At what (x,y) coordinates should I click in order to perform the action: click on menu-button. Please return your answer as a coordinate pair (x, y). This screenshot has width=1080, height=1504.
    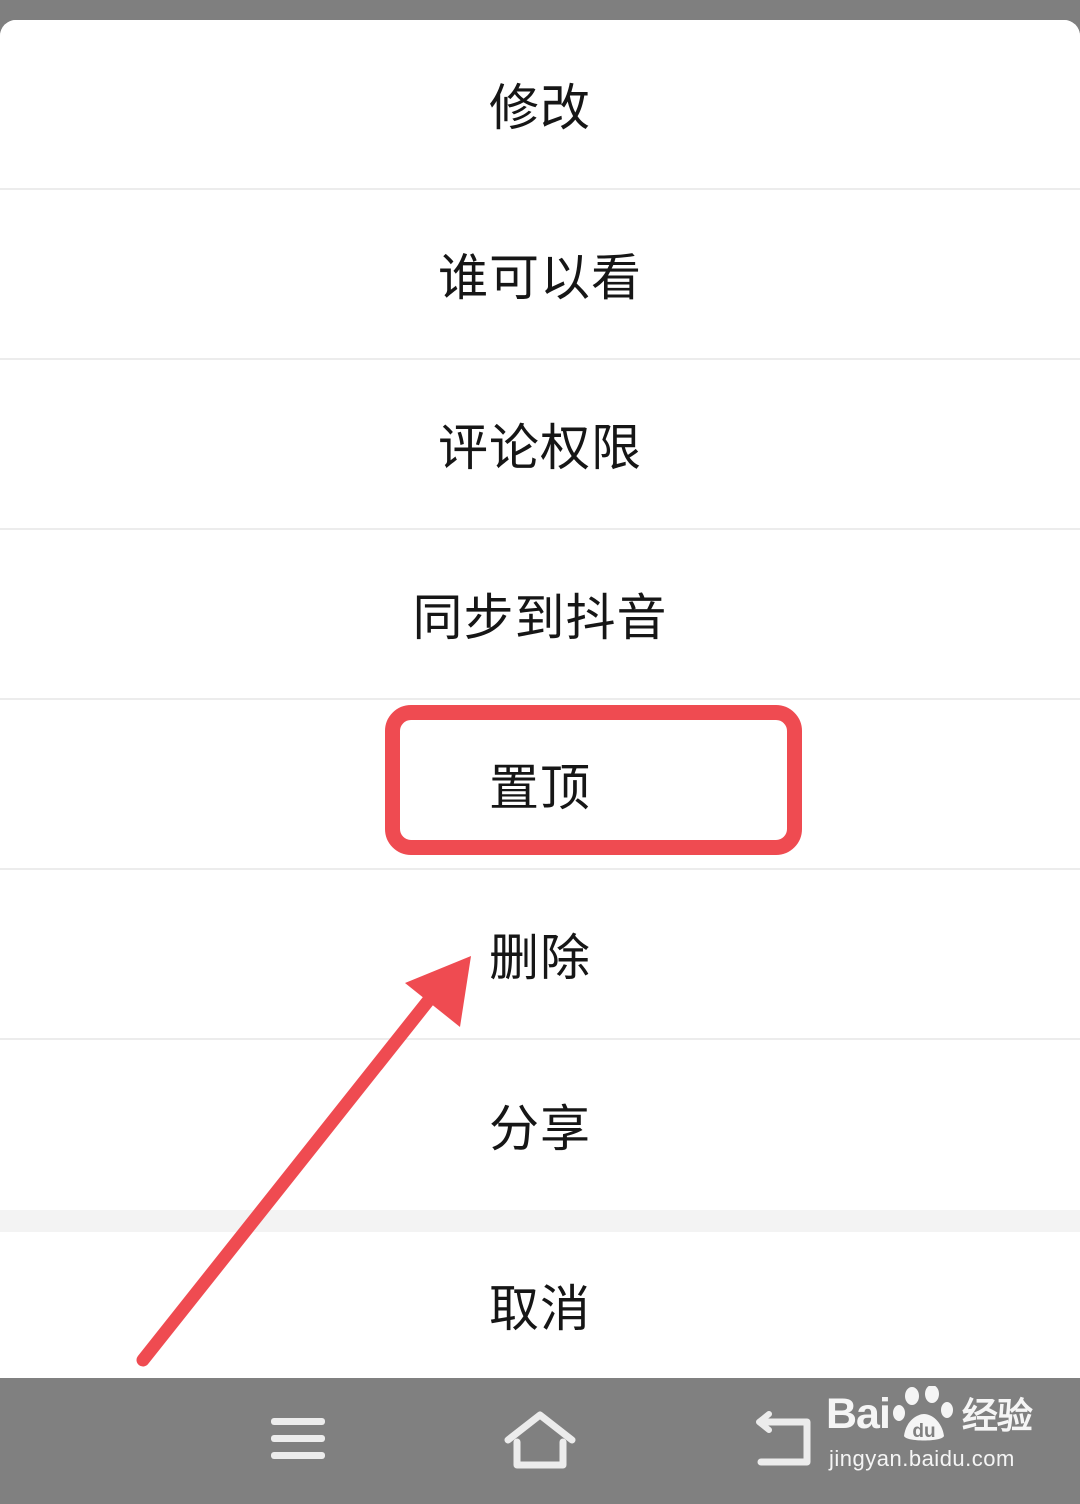
    Looking at the image, I should click on (300, 1440).